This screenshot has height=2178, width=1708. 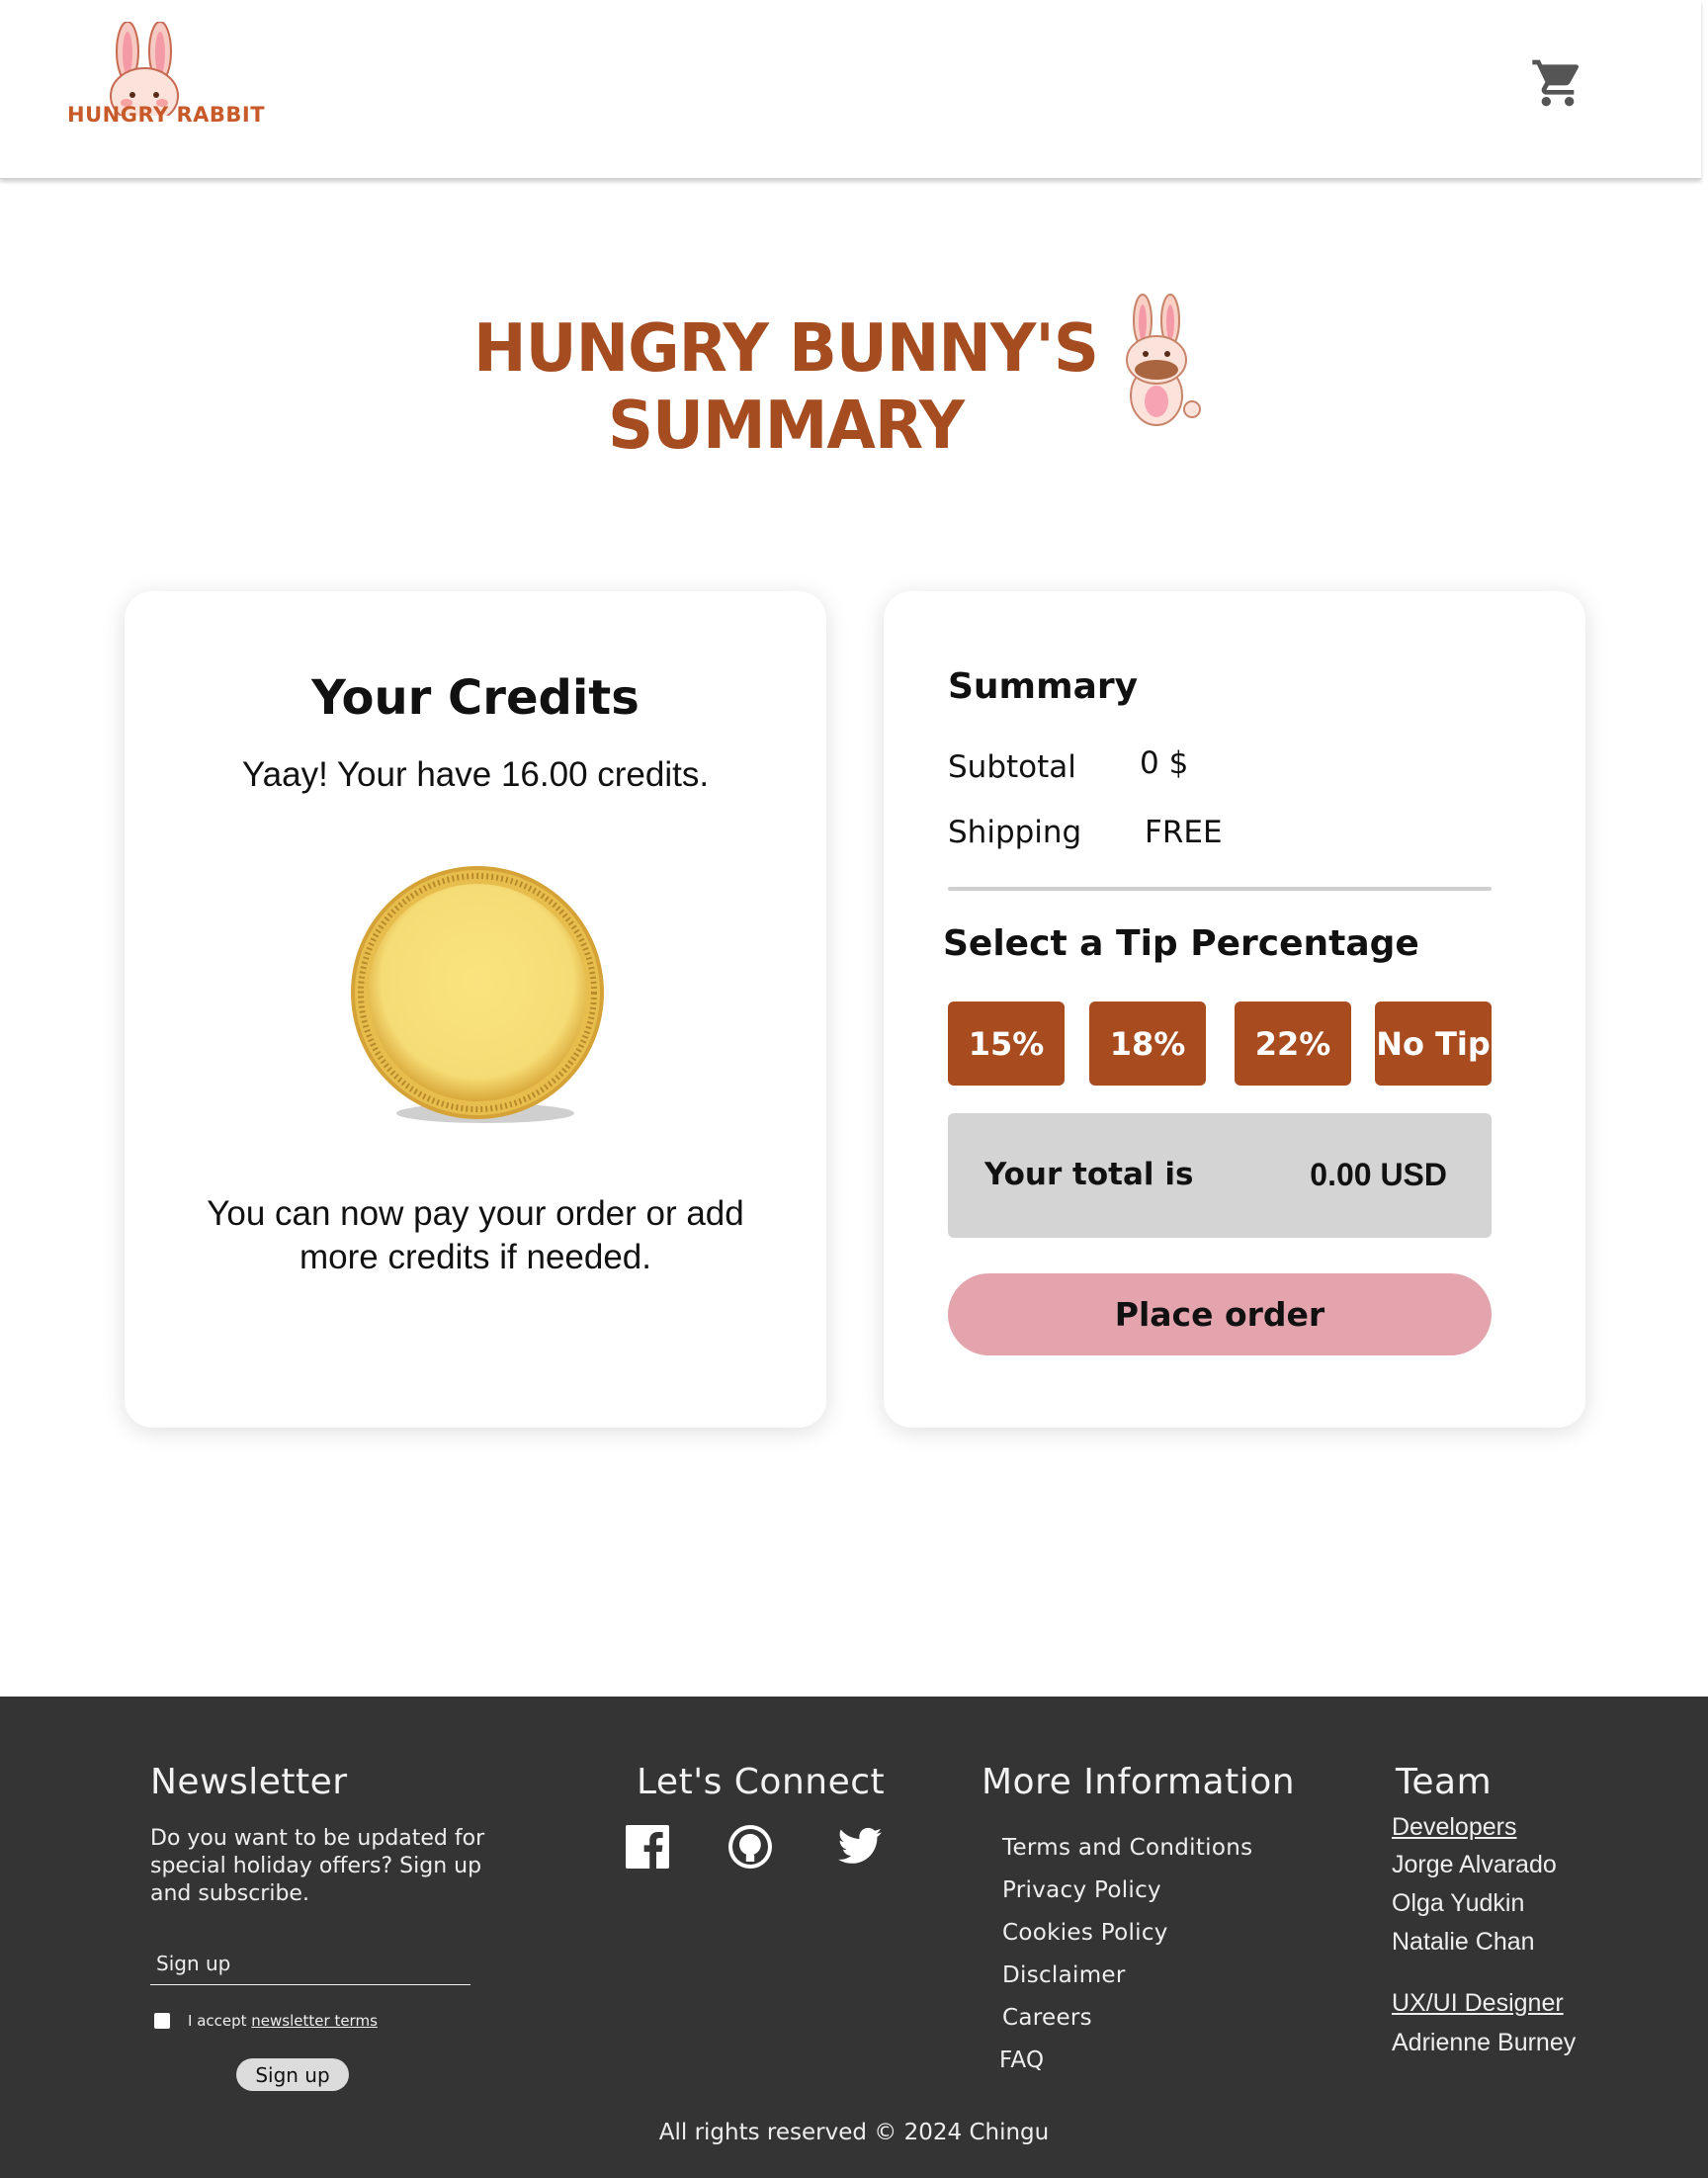 What do you see at coordinates (1127, 1896) in the screenshot?
I see `privacy-link: Privacy Policy` at bounding box center [1127, 1896].